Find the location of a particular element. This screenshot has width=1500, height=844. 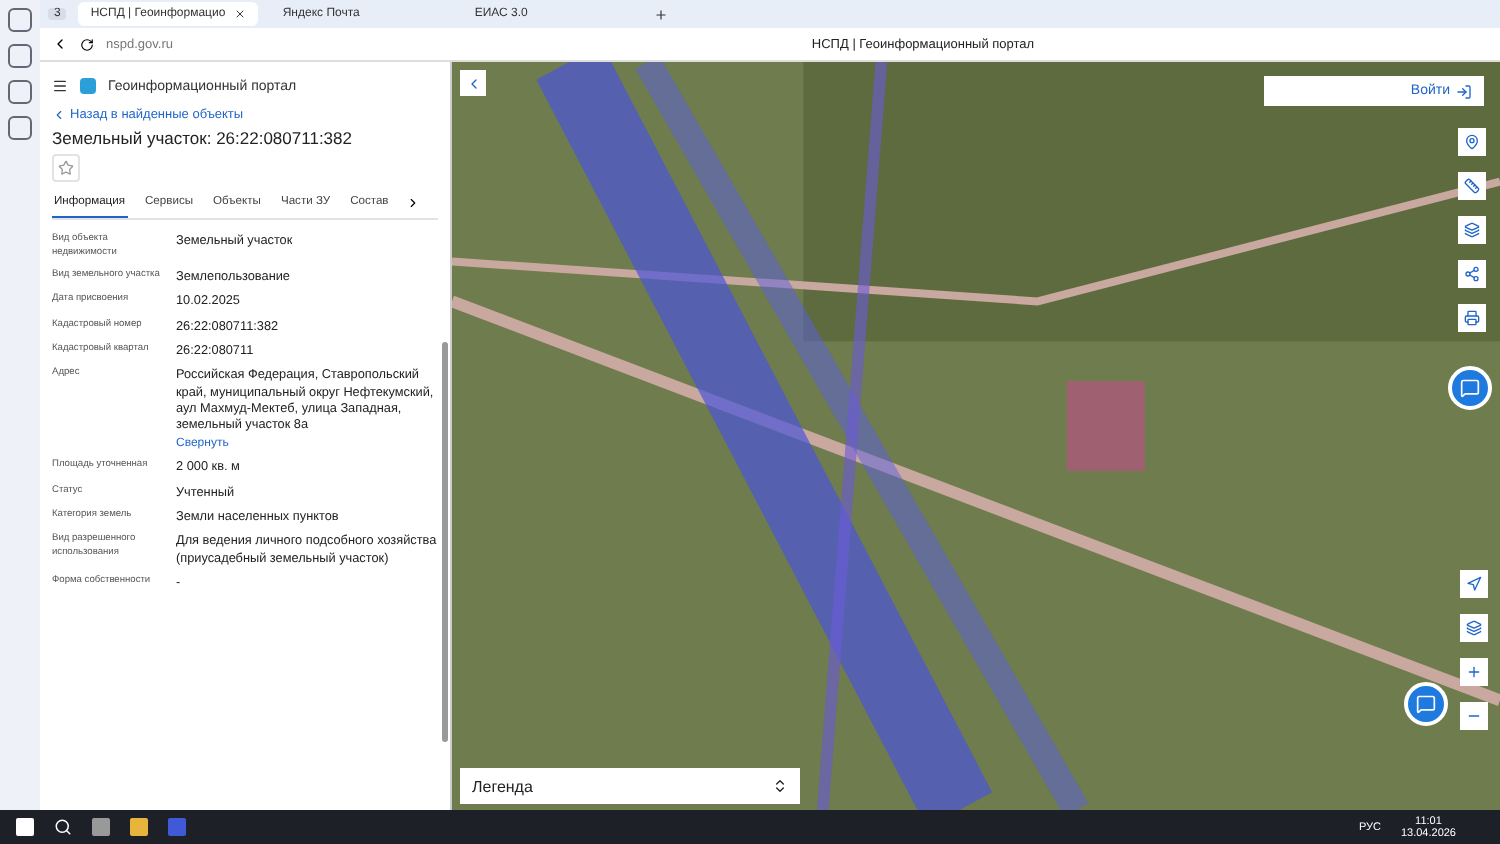

navigation-arrow-icon is located at coordinates (1474, 584).